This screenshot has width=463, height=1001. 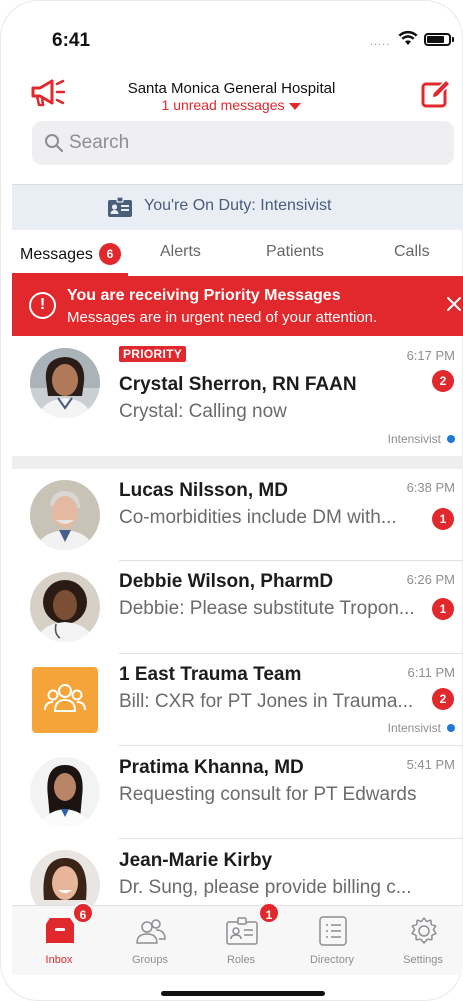 I want to click on battery-icon, so click(x=439, y=39).